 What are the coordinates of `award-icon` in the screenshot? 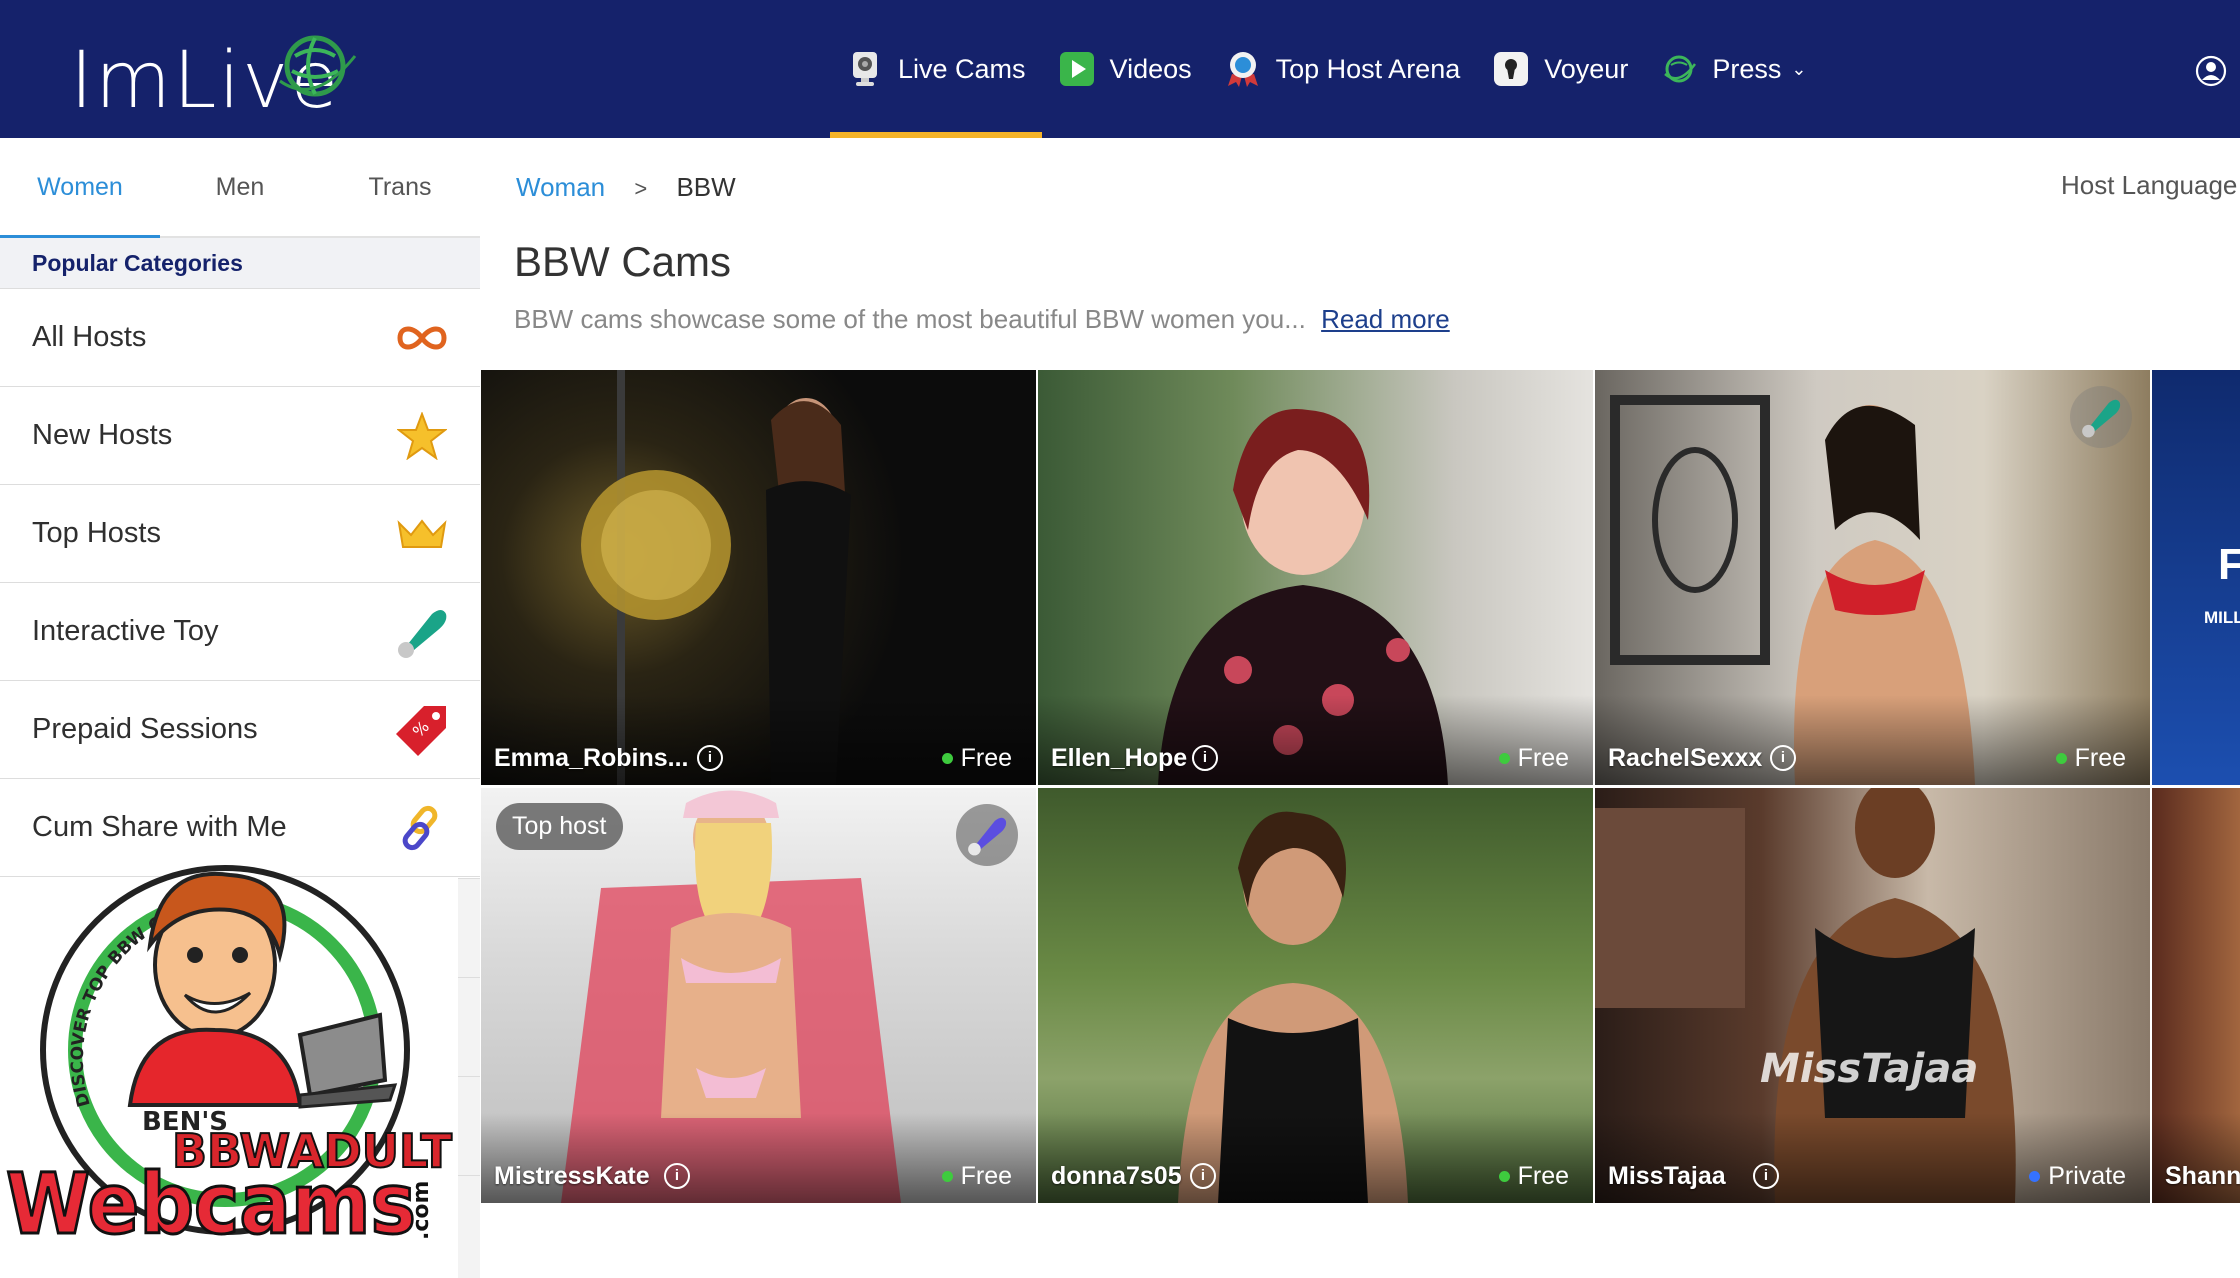 It's located at (1242, 69).